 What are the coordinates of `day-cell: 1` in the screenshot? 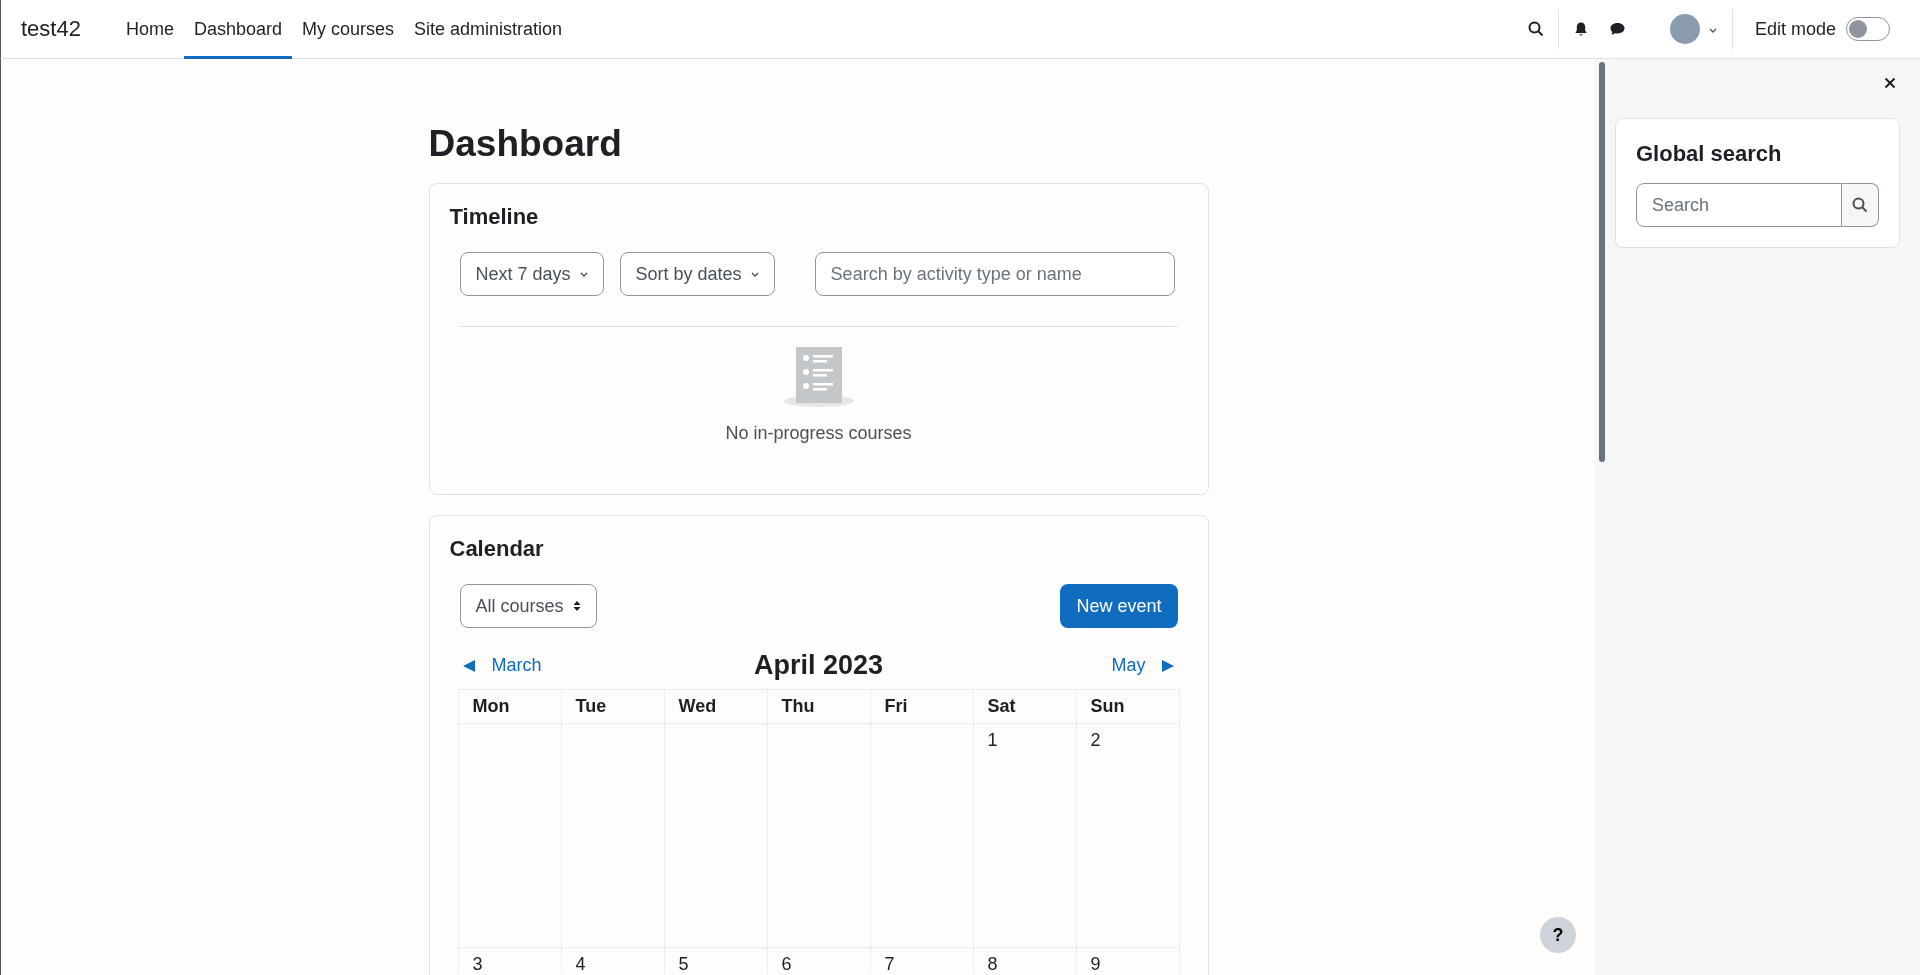 It's located at (1024, 835).